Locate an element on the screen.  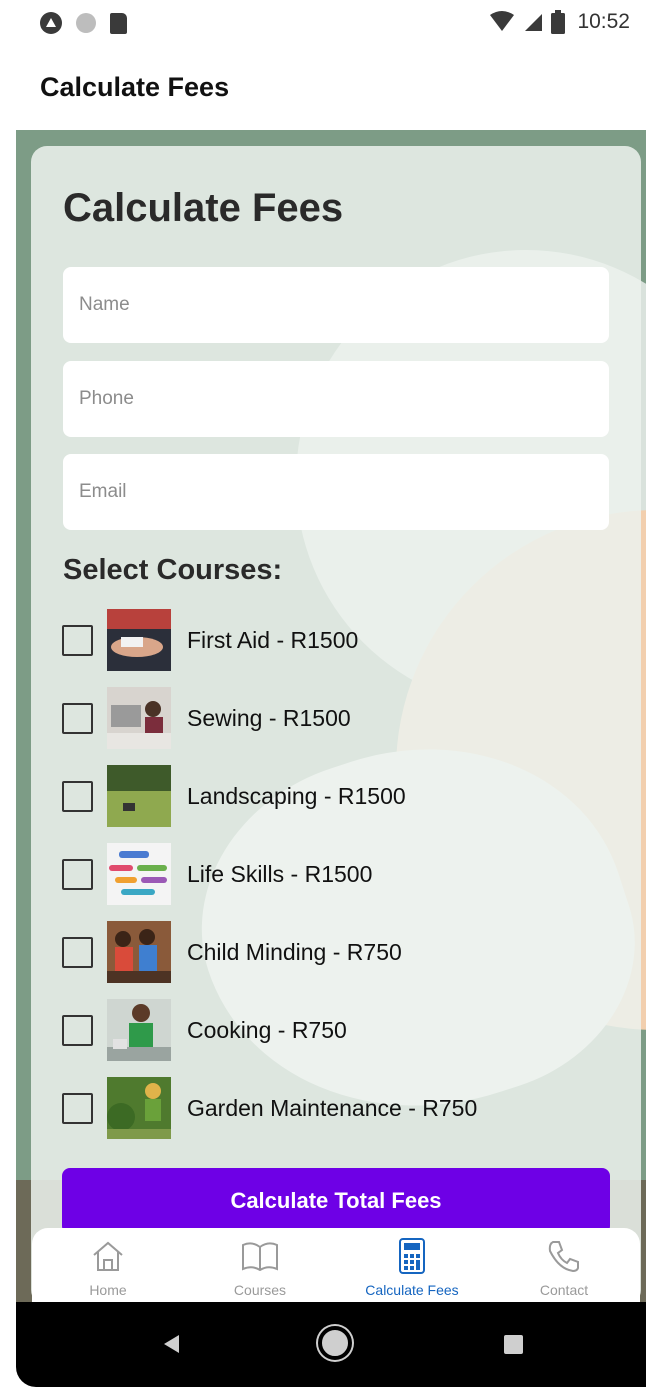
nav-item-contact: Contact is located at coordinates (564, 1265).